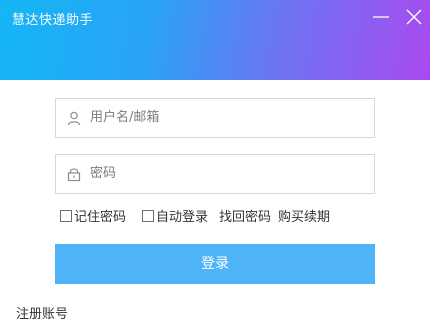  I want to click on close-icon, so click(414, 17).